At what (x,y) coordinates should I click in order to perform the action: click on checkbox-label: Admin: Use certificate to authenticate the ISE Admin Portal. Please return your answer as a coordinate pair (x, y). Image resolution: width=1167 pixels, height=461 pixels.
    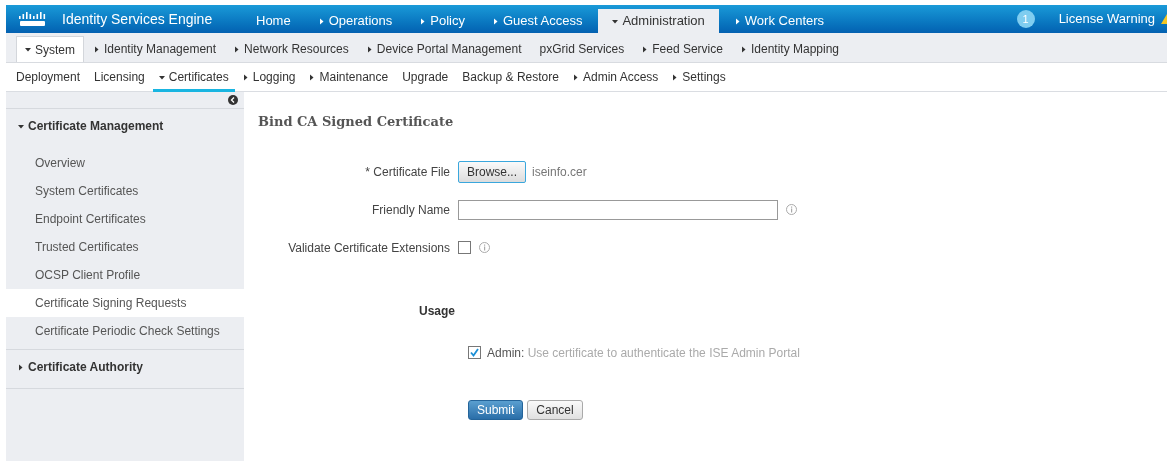
    Looking at the image, I should click on (643, 353).